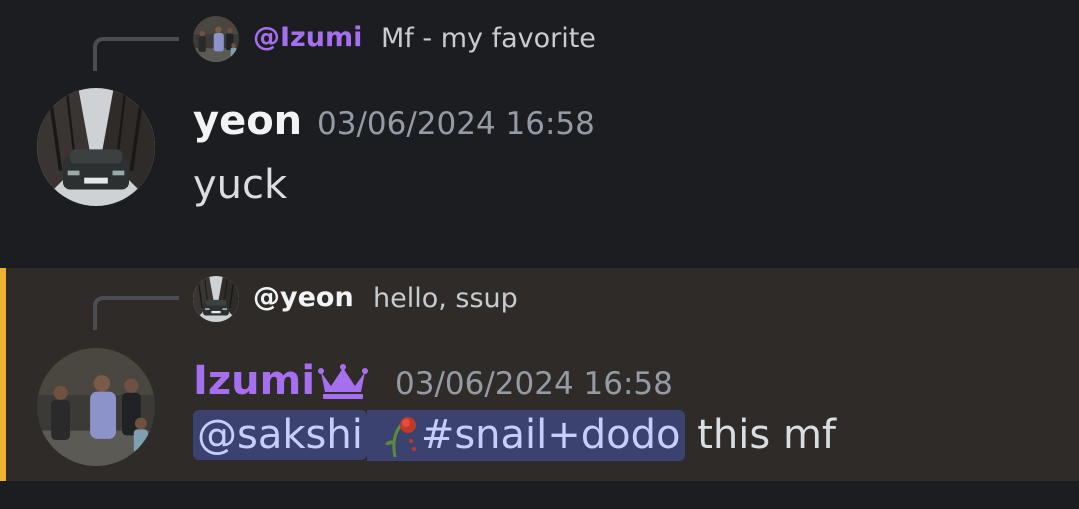 This screenshot has width=1079, height=509. What do you see at coordinates (247, 121) in the screenshot?
I see `username: yeon` at bounding box center [247, 121].